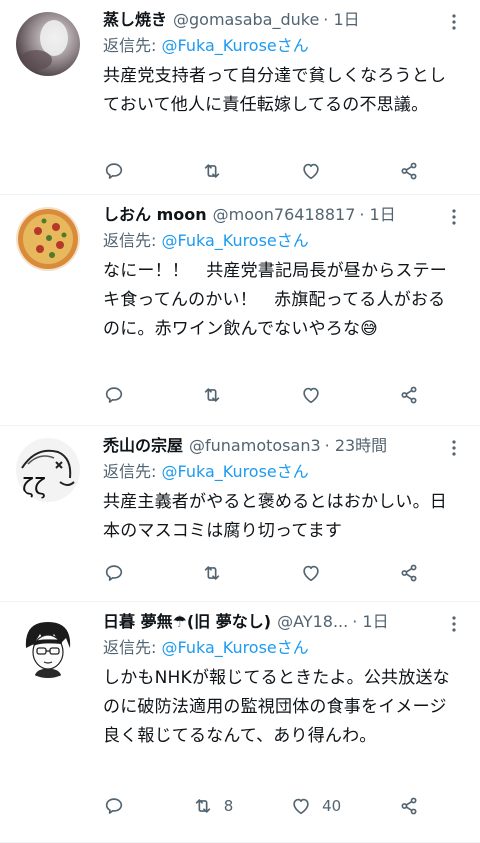  I want to click on display-name: 禿山の宗屋, so click(143, 446).